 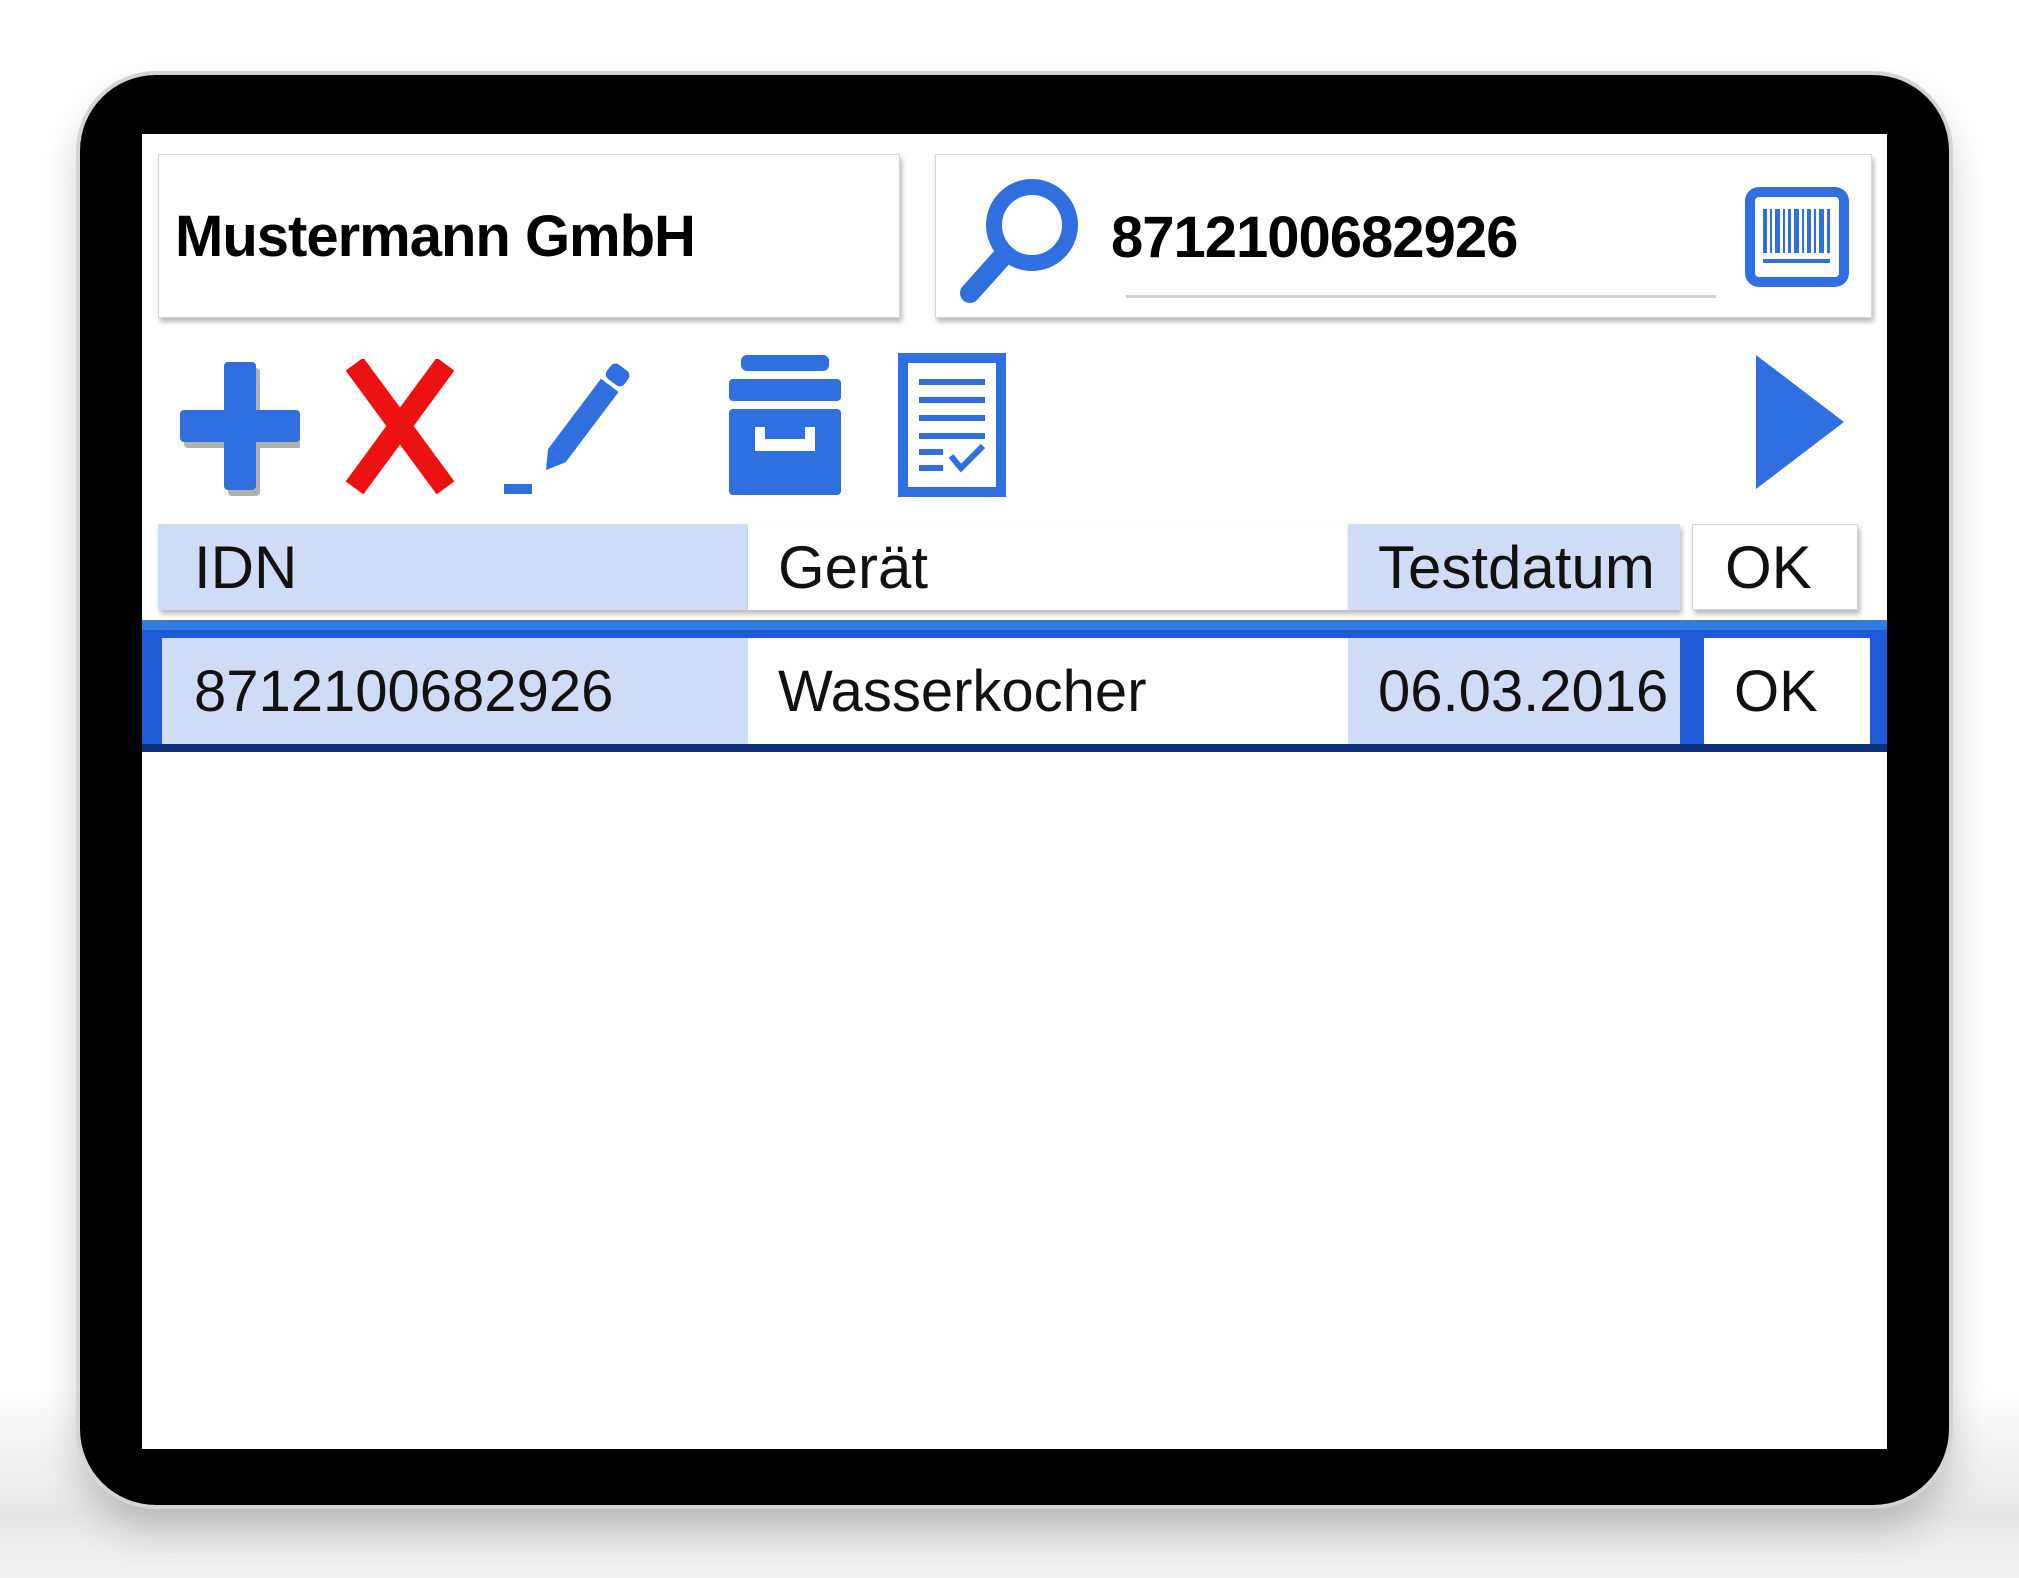 What do you see at coordinates (1775, 567) in the screenshot?
I see `column-header-ok: OK` at bounding box center [1775, 567].